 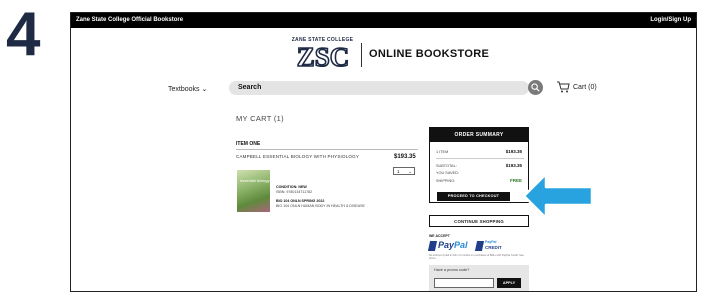 I want to click on product-isbn: ISBN: 9780134711782, so click(x=294, y=192).